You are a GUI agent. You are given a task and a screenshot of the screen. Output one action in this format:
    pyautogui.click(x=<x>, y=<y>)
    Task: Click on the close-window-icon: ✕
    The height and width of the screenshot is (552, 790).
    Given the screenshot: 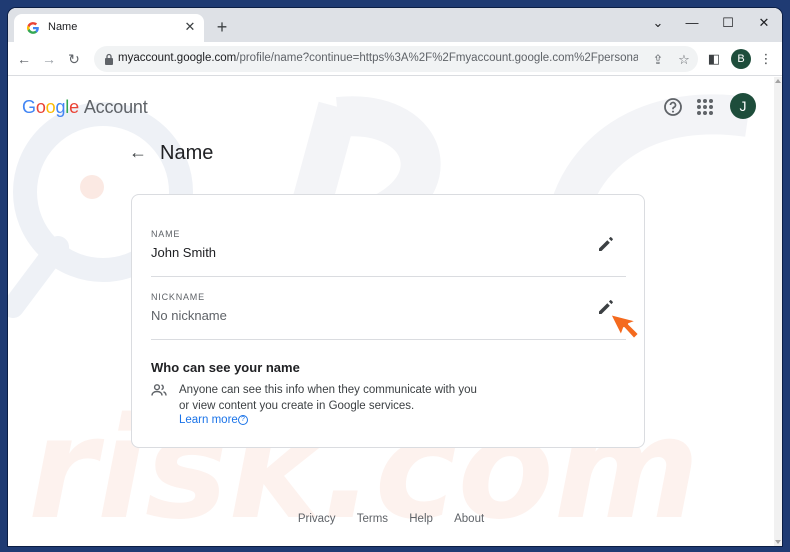 What is the action you would take?
    pyautogui.click(x=764, y=23)
    